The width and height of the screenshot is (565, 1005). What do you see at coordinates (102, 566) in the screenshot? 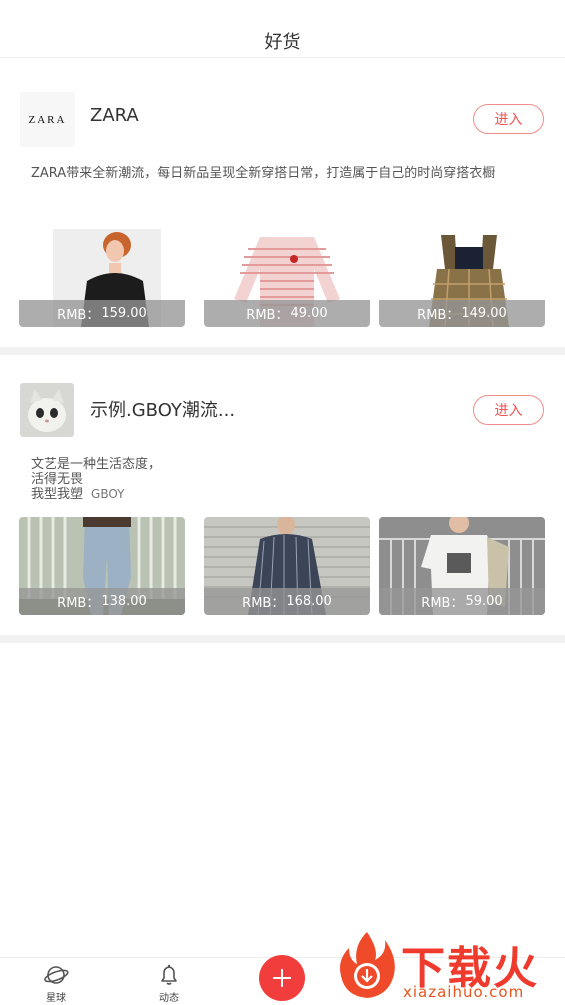
I see `product-card: RMB： 138.00` at bounding box center [102, 566].